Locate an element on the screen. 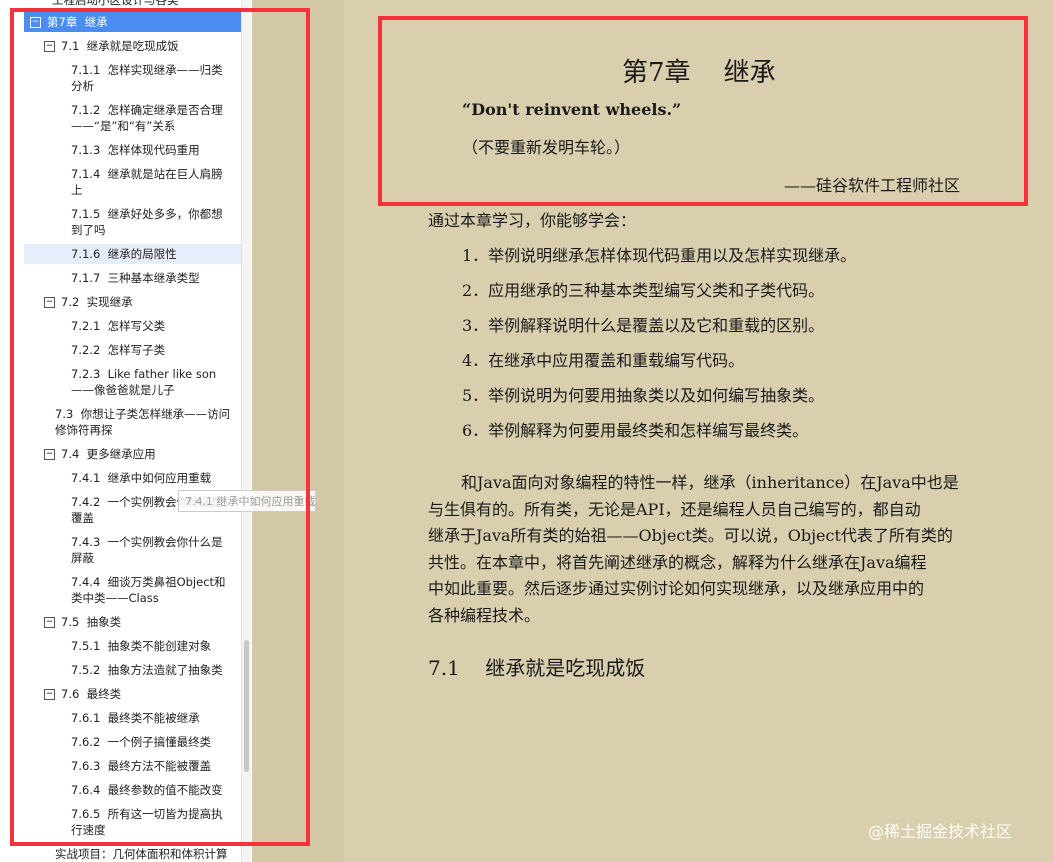 This screenshot has height=862, width=1053. paragraph-line: 中如此重要。然后逐步通过实例讨论如何实现继承，以及继承应用中的 is located at coordinates (676, 588).